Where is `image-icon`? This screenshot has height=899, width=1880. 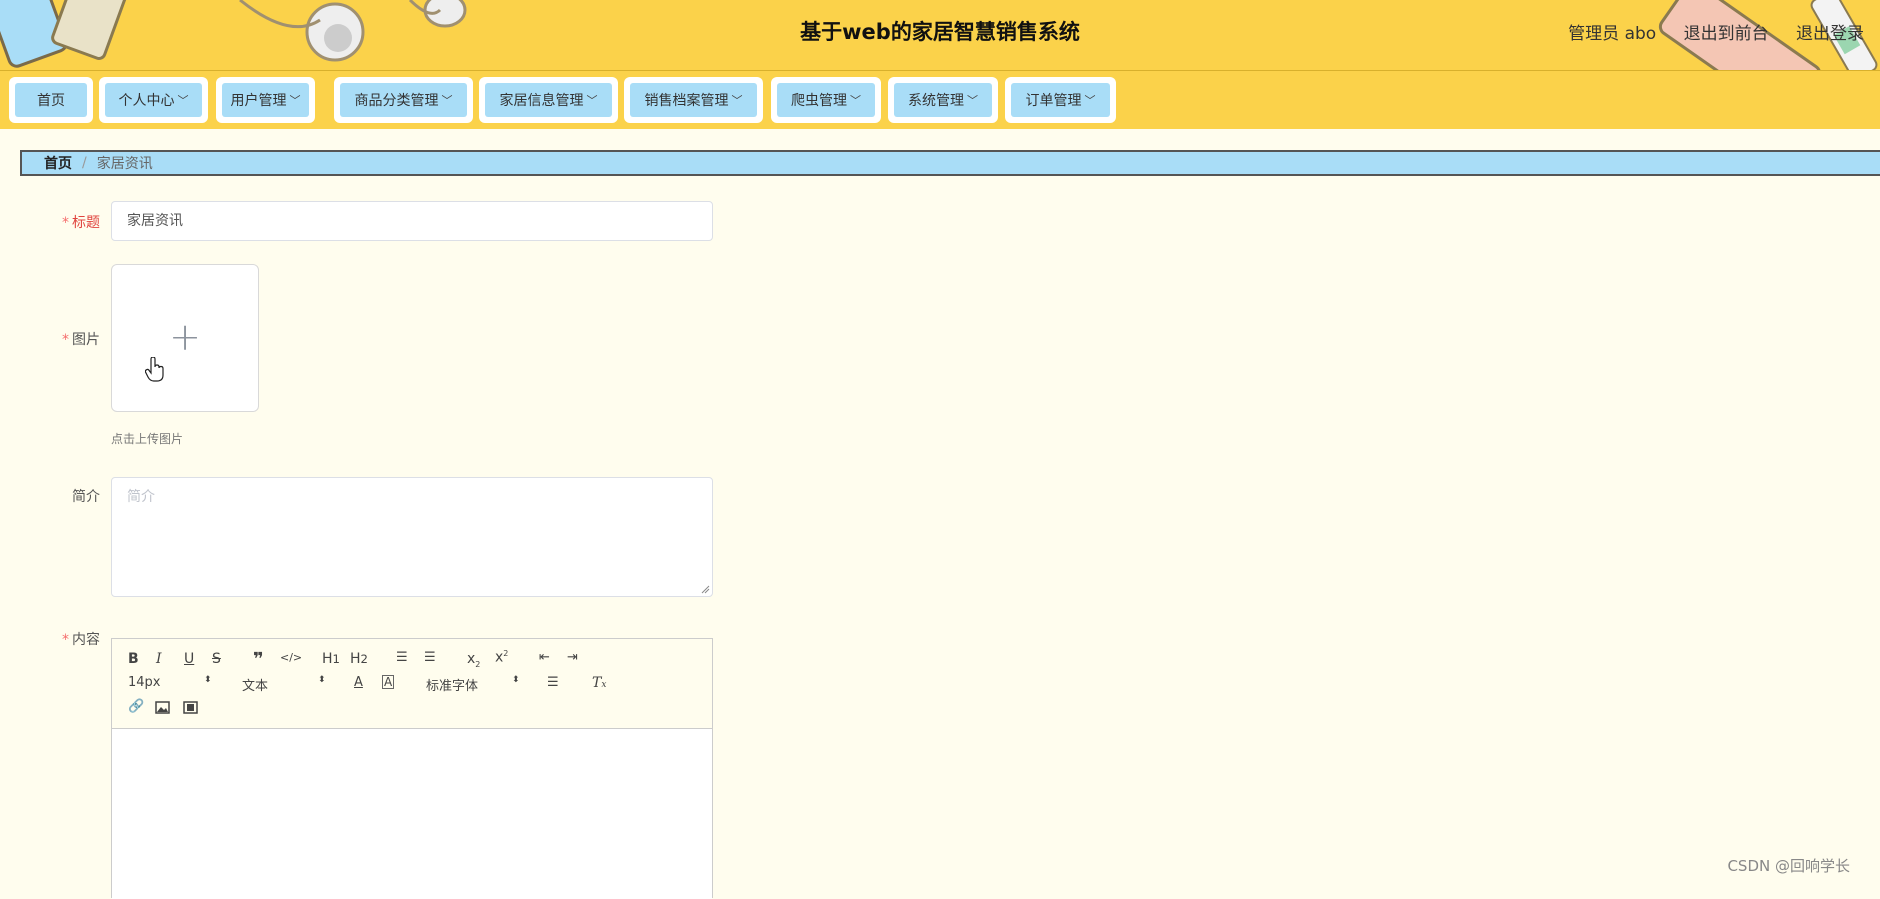
image-icon is located at coordinates (162, 707).